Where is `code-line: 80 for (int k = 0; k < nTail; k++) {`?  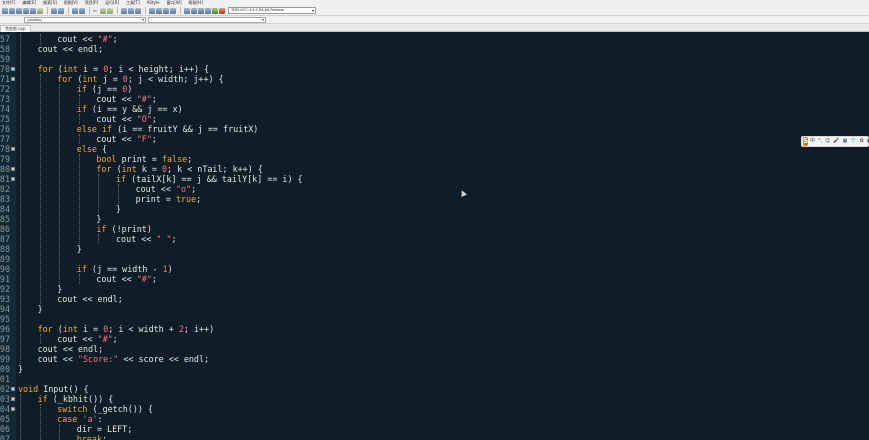
code-line: 80 for (int k = 0; k < nTail; k++) { is located at coordinates (434, 169).